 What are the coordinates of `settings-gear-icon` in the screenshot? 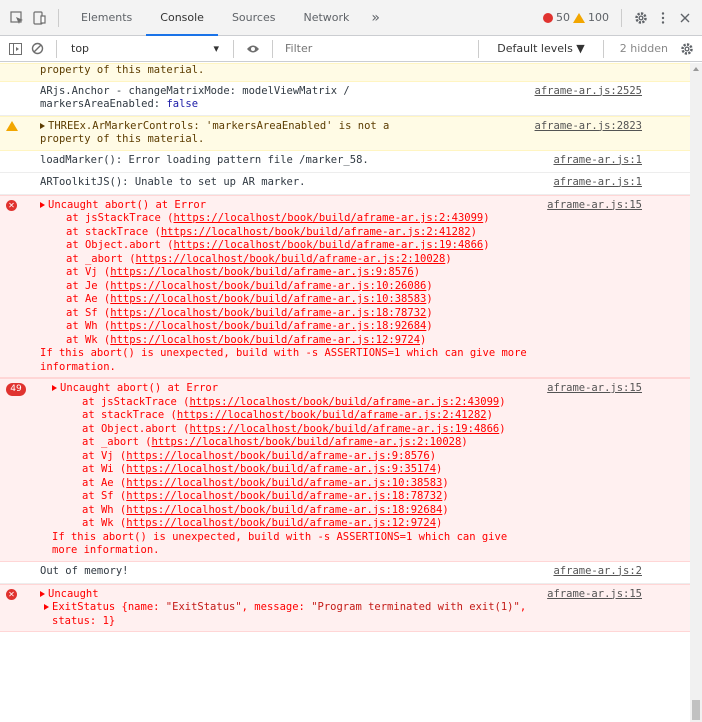 It's located at (641, 18).